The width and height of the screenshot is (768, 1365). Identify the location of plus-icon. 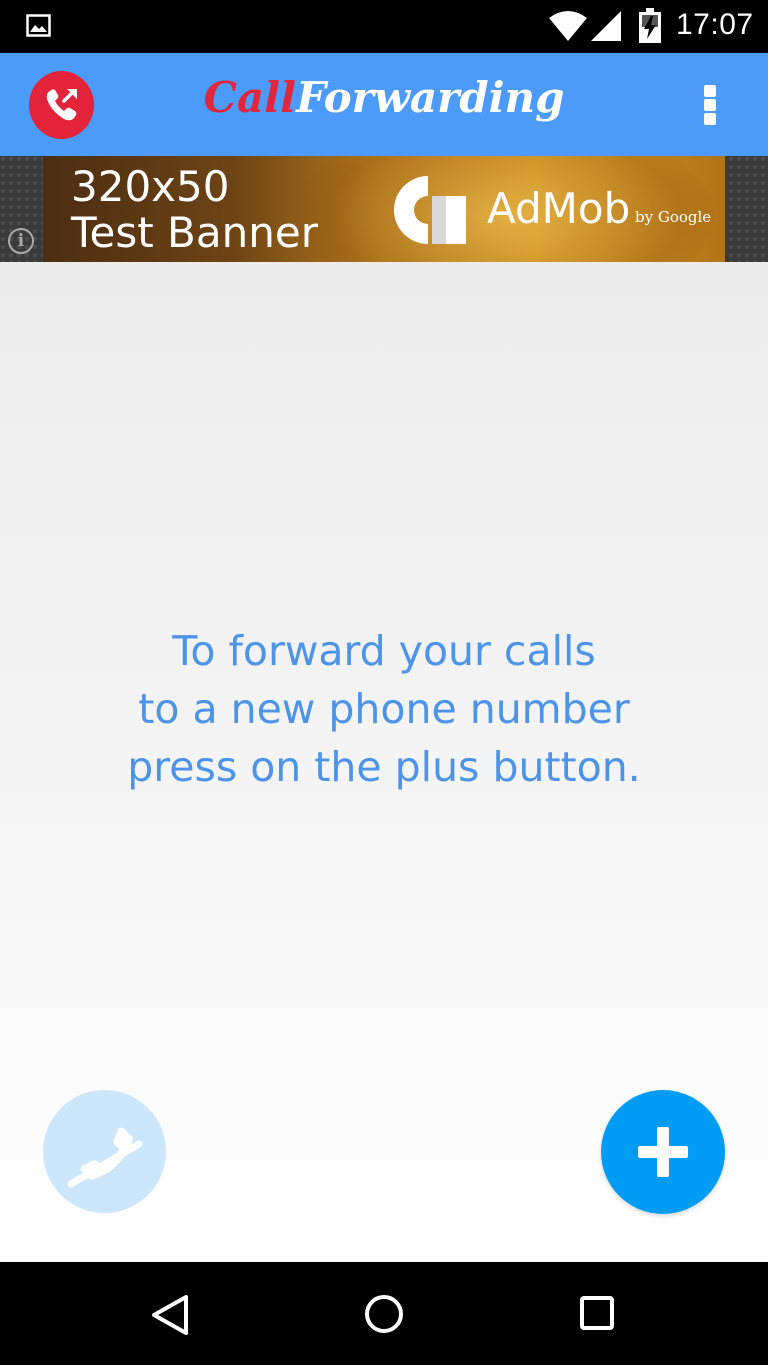
(663, 1152).